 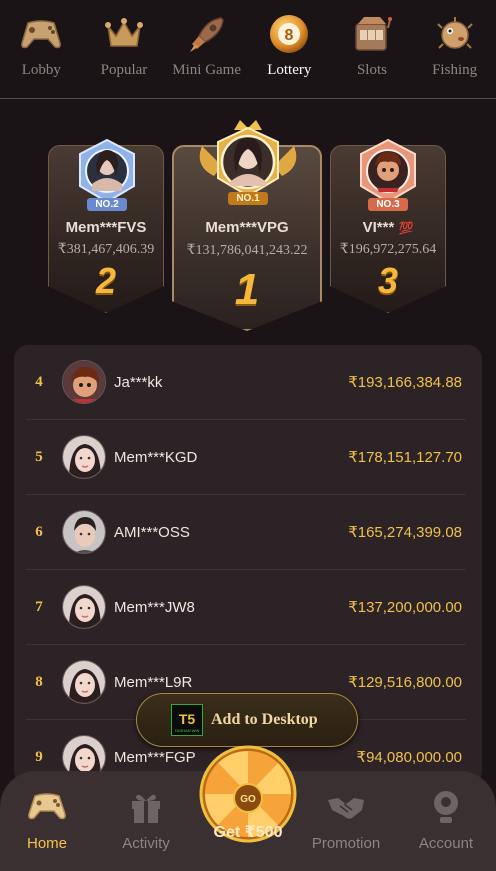 What do you see at coordinates (371, 70) in the screenshot?
I see `tab-label: Slots` at bounding box center [371, 70].